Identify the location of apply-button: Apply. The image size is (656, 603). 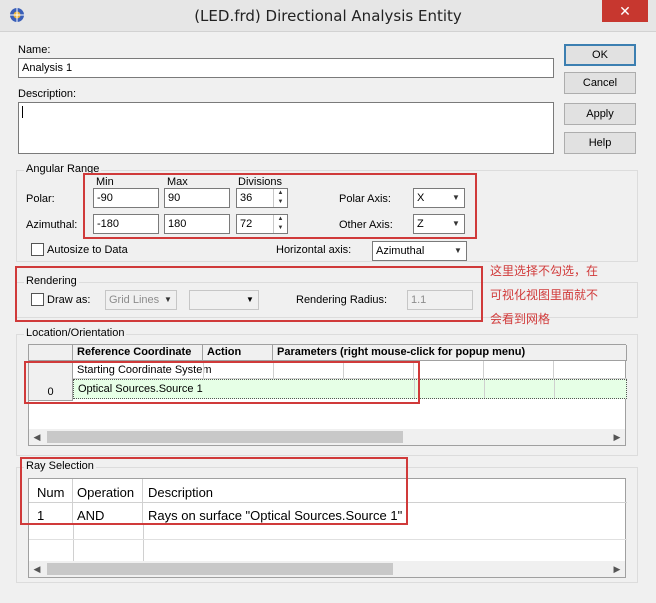
(600, 114).